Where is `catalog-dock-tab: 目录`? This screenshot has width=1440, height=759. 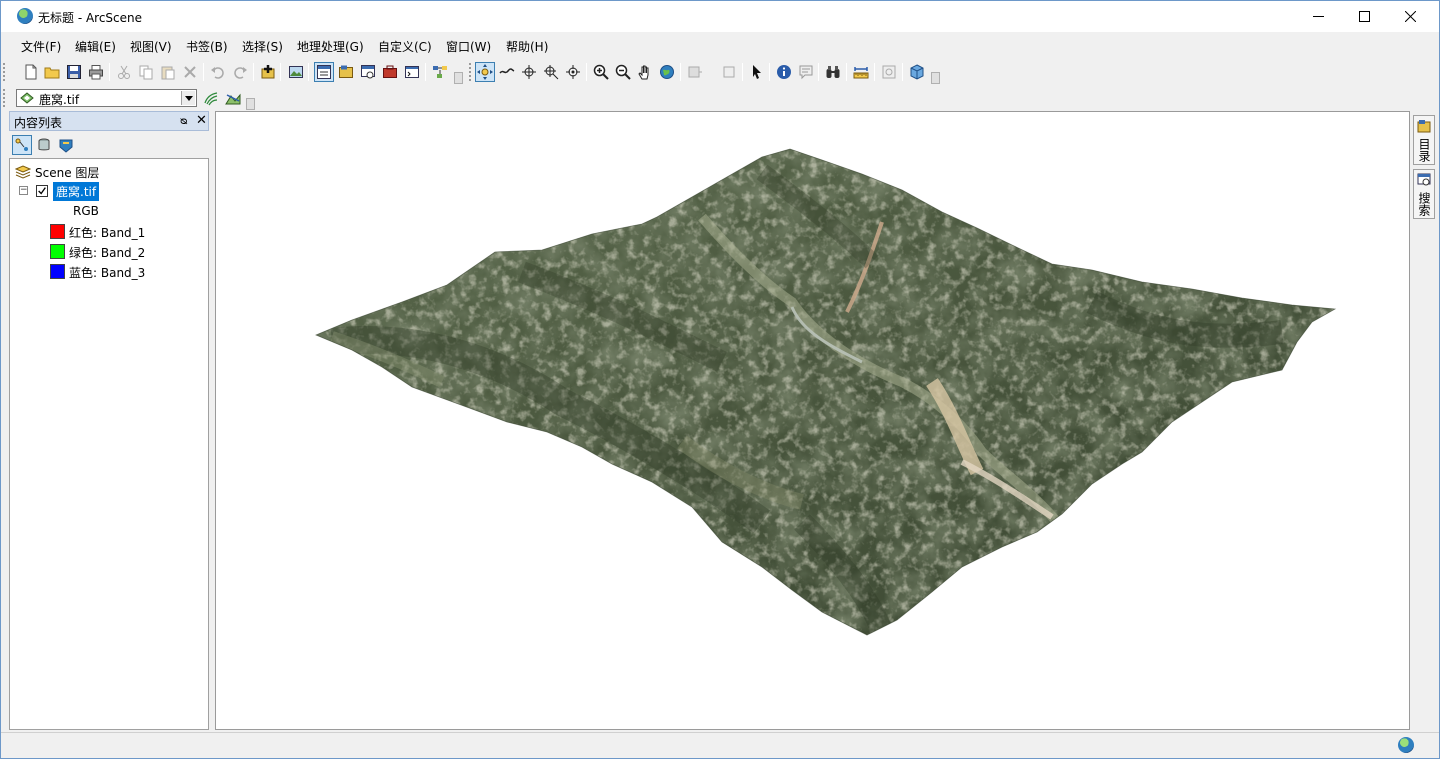
catalog-dock-tab: 目录 is located at coordinates (1424, 140).